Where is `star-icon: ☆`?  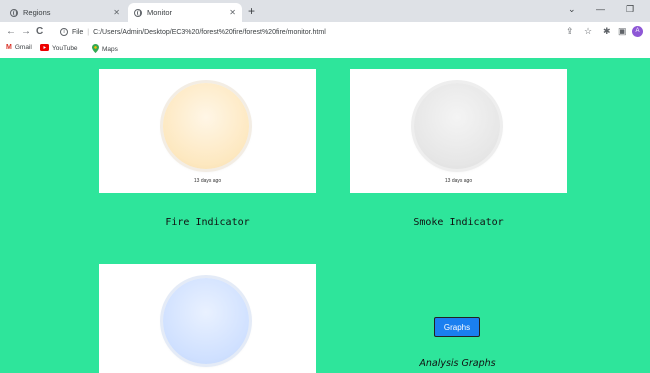
star-icon: ☆ is located at coordinates (588, 31).